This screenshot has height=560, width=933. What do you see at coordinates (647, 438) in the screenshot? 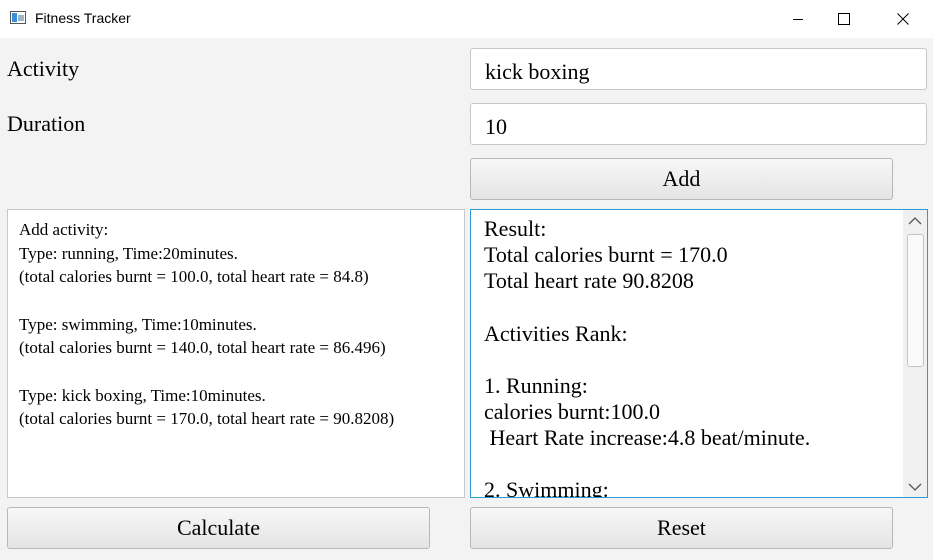
I see `result-line: Heart Rate increase:4.8 beat/minute.` at bounding box center [647, 438].